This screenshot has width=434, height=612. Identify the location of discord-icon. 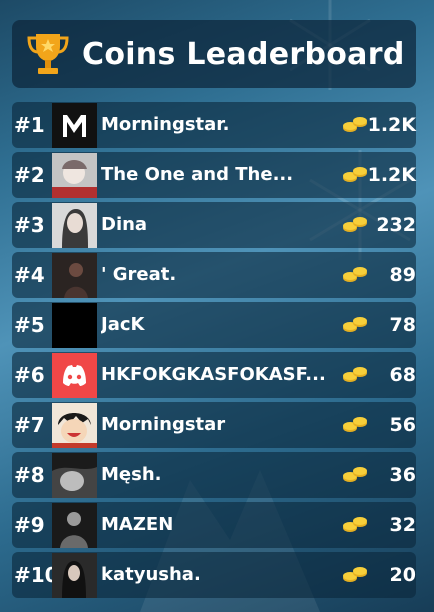
(74, 375).